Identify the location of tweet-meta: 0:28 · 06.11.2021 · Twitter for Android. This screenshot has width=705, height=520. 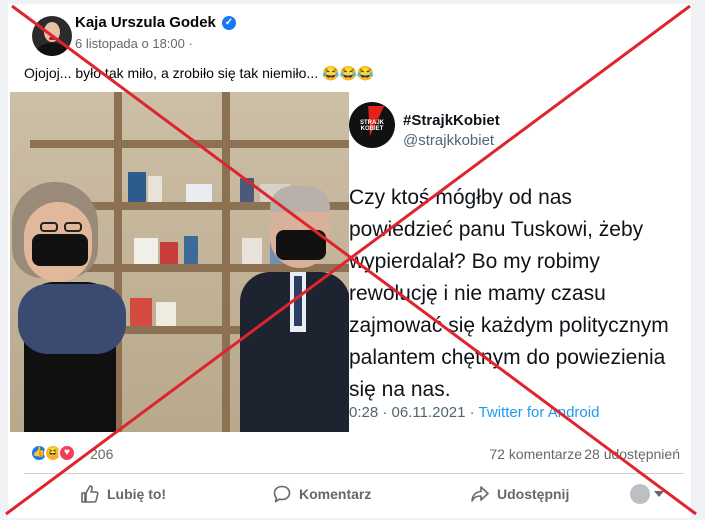
(474, 412).